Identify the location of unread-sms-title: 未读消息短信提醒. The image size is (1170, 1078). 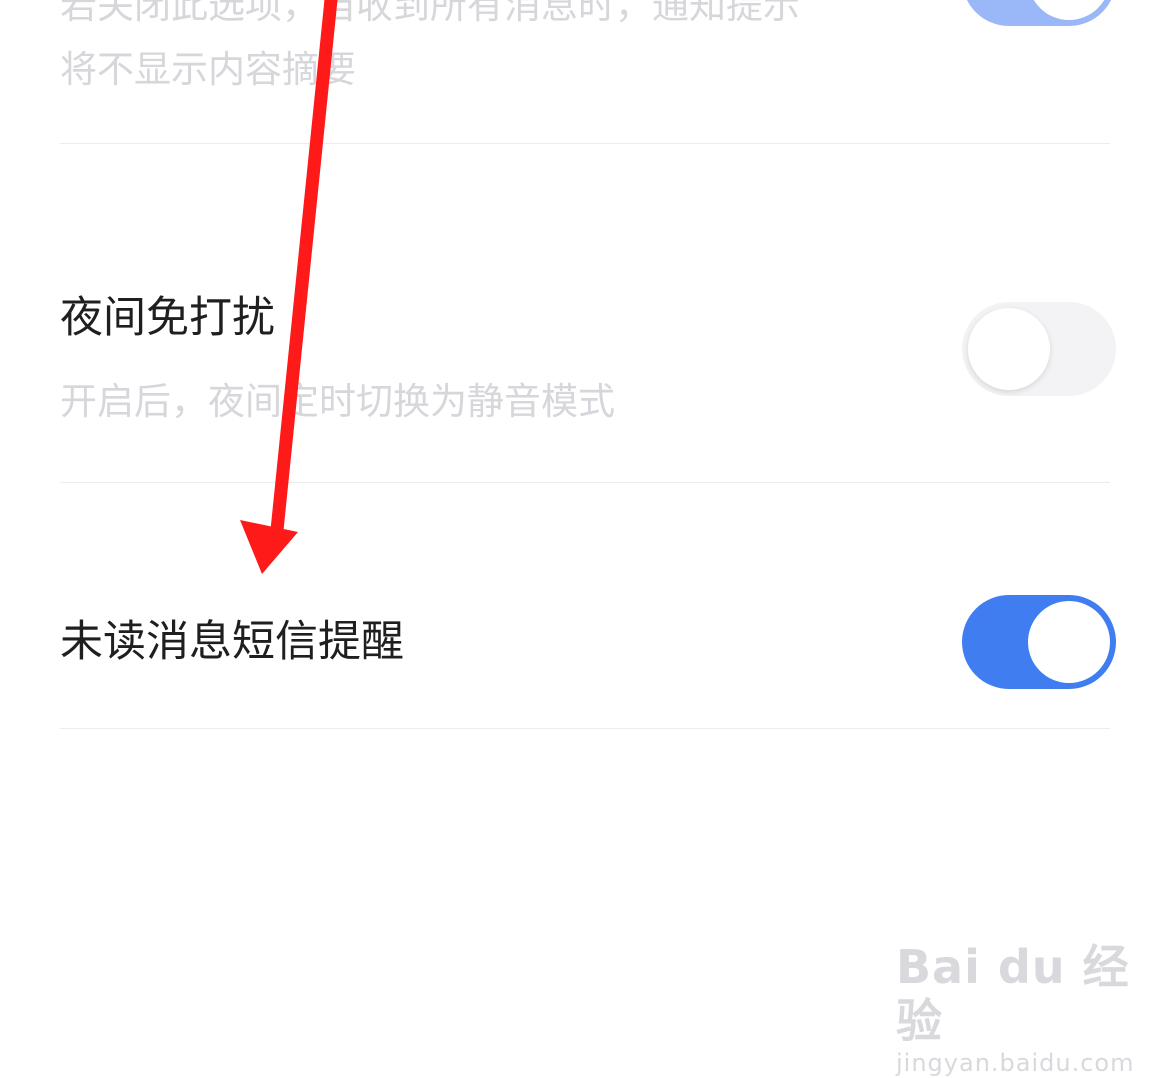
(232, 642).